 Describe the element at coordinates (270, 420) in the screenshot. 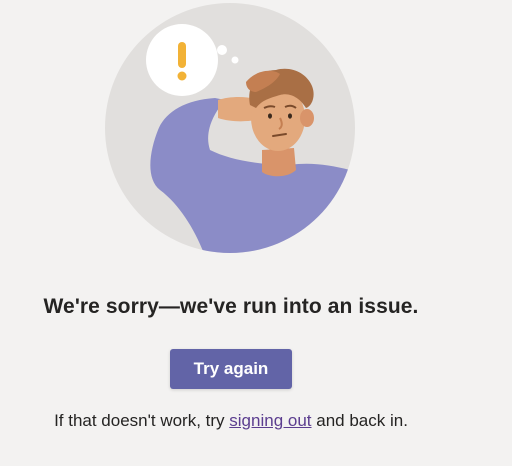

I see `sign-out-link: signing out` at that location.